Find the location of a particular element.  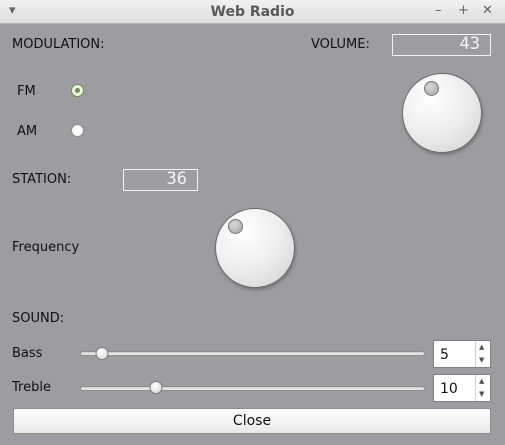

treble-slider-track is located at coordinates (252, 388).